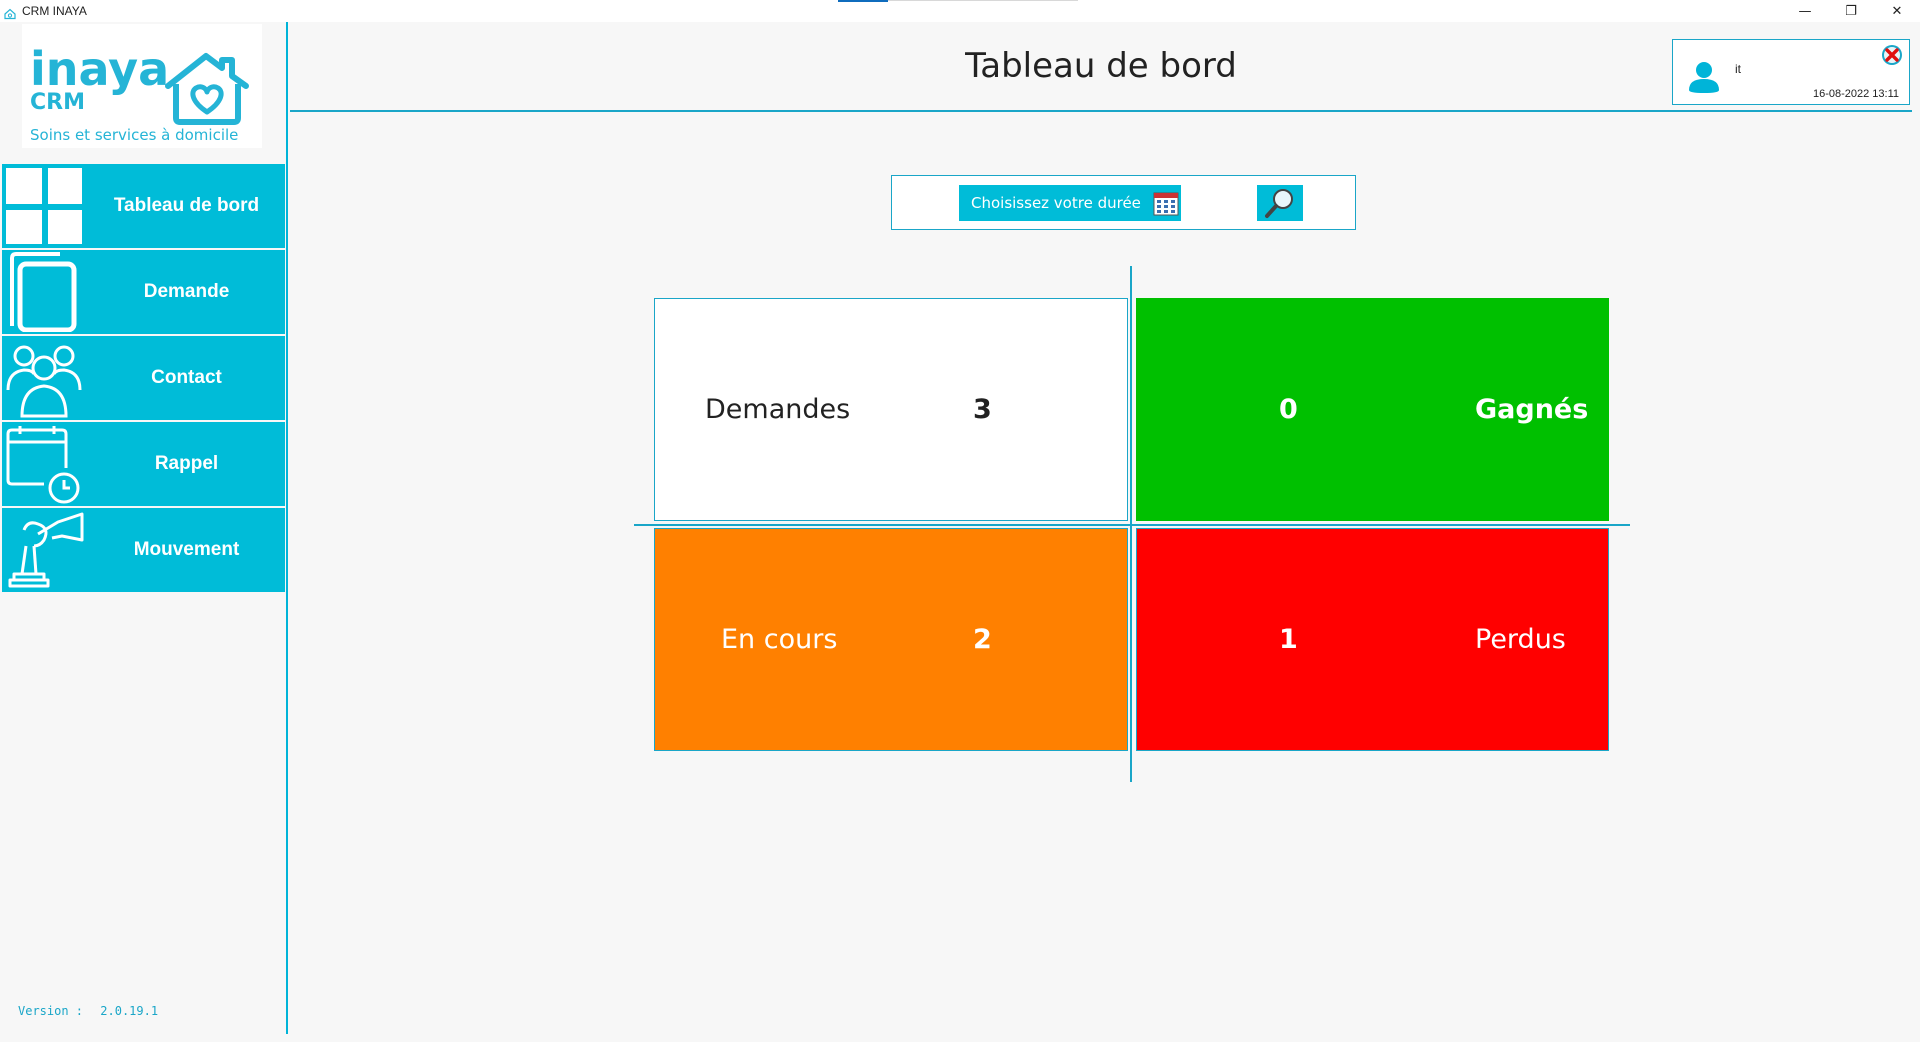 This screenshot has height=1042, width=1920. What do you see at coordinates (1805, 11) in the screenshot?
I see `minimize-button: —` at bounding box center [1805, 11].